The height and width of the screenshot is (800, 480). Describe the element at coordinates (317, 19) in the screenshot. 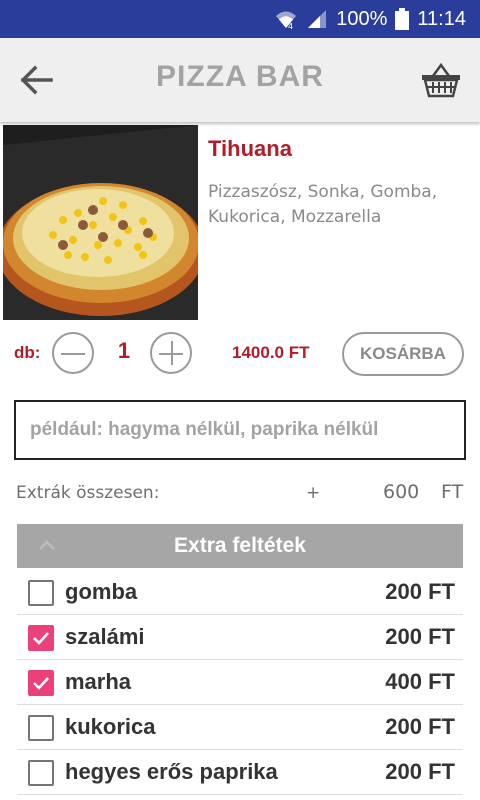

I see `signal-icon` at that location.